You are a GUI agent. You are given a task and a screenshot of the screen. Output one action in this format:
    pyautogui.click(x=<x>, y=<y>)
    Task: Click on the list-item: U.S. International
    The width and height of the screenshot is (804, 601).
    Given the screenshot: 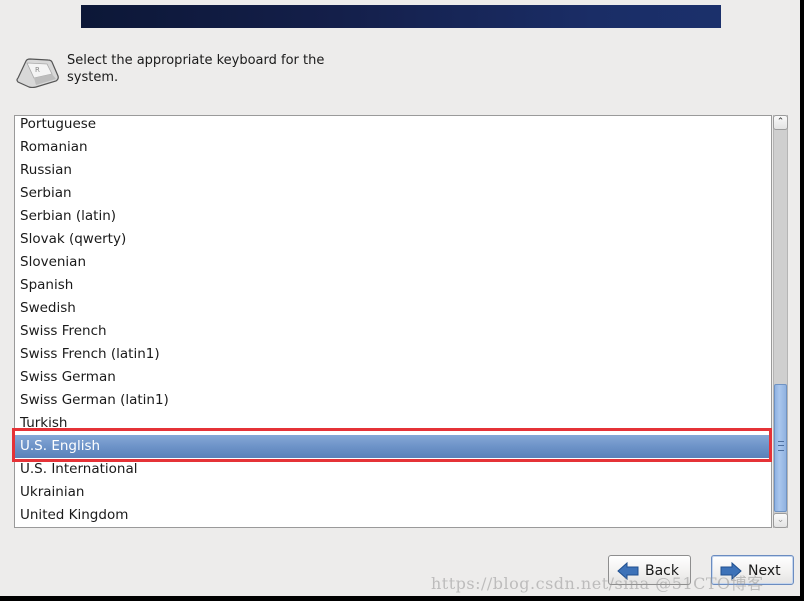 What is the action you would take?
    pyautogui.click(x=393, y=469)
    